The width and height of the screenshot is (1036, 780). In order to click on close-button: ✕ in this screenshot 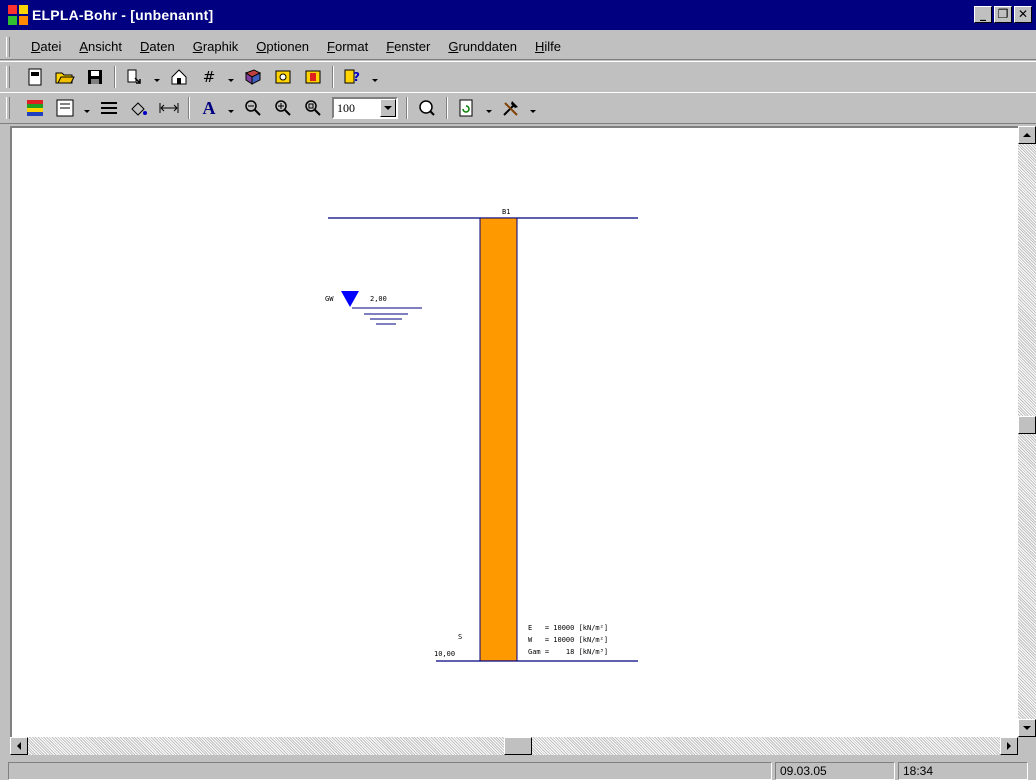, I will do `click(1023, 14)`.